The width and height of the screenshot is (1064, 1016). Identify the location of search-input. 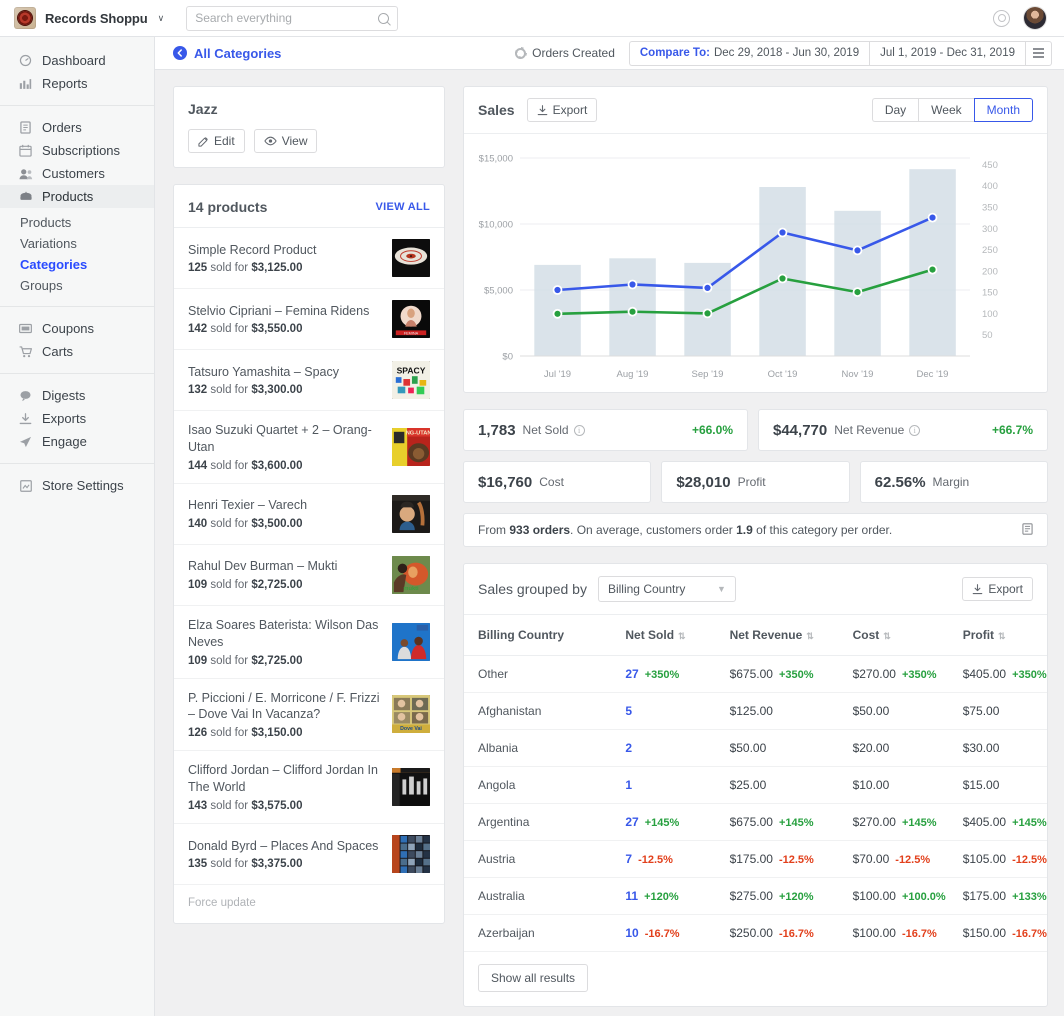
(287, 18).